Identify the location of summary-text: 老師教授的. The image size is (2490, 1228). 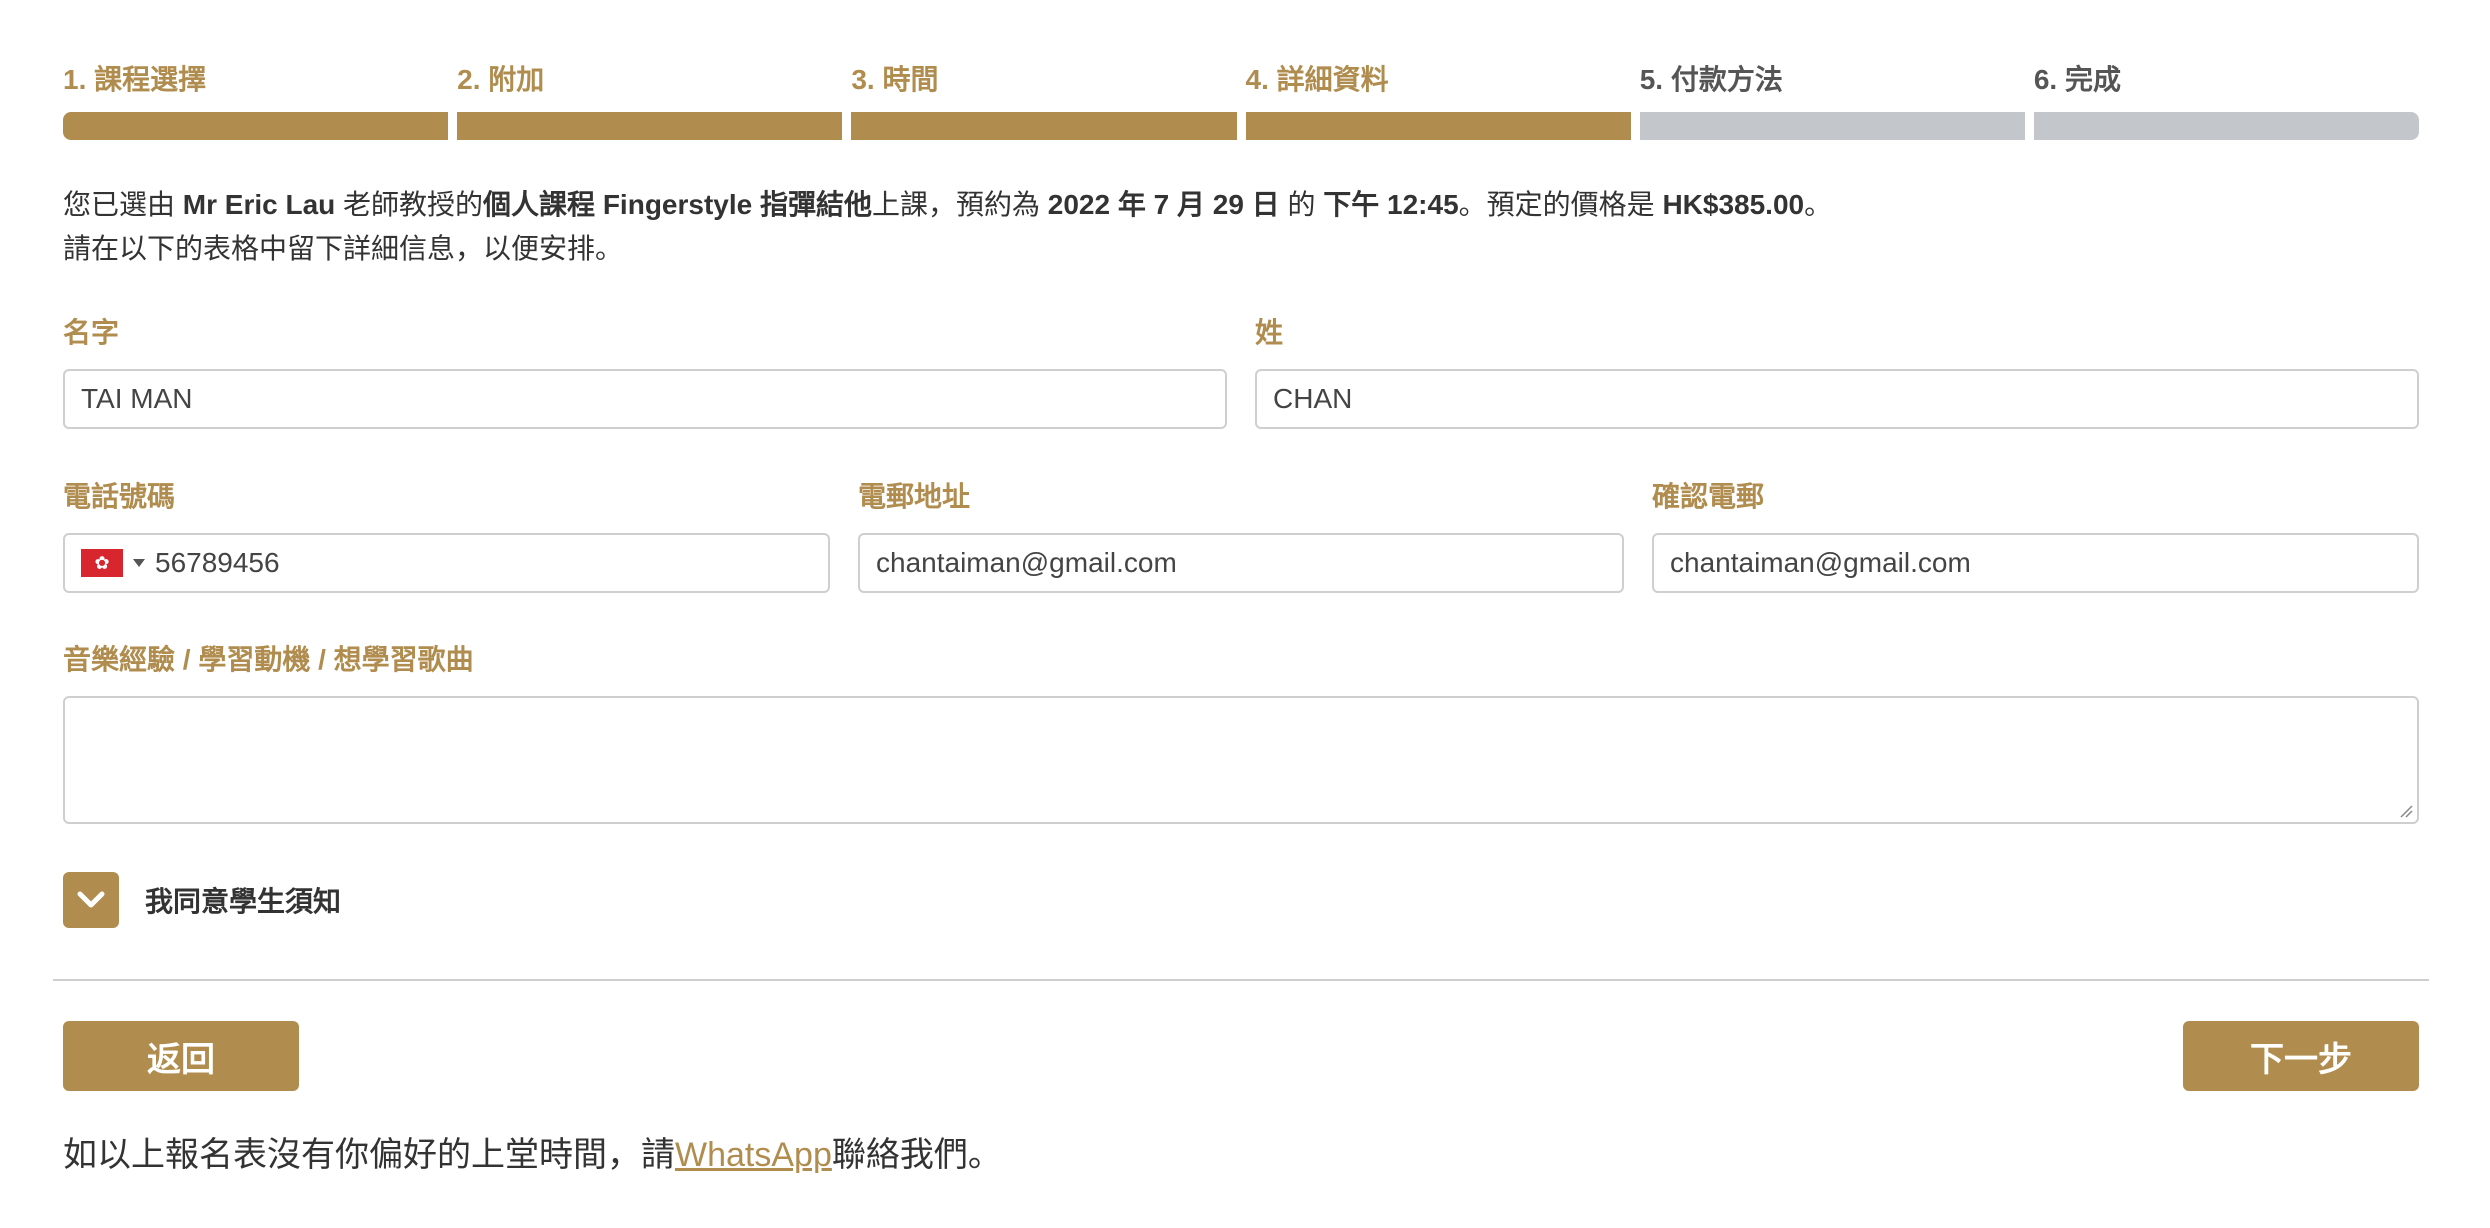
(409, 204).